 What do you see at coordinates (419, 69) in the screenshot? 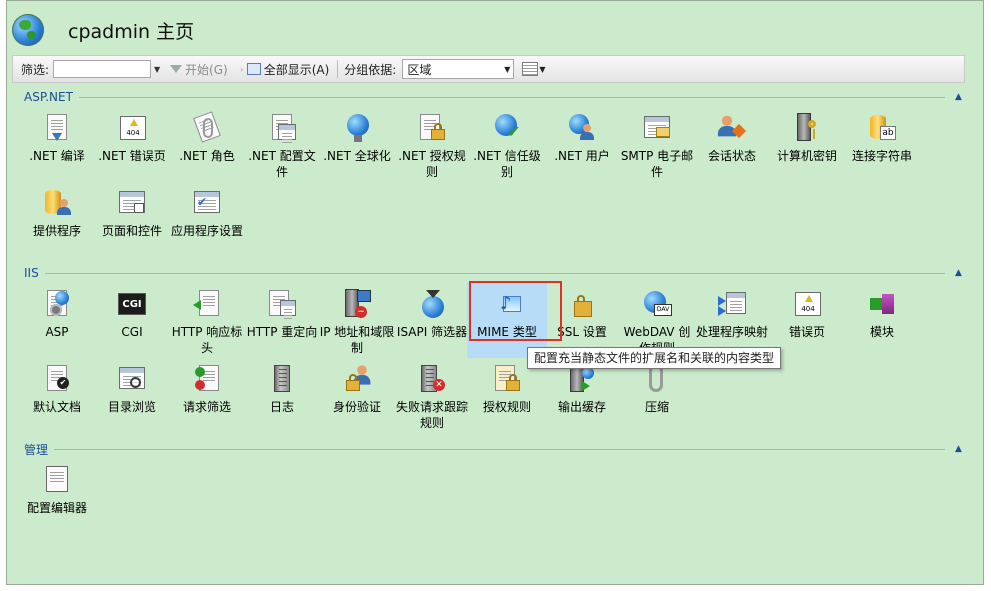
I see `group-by-value: 区域` at bounding box center [419, 69].